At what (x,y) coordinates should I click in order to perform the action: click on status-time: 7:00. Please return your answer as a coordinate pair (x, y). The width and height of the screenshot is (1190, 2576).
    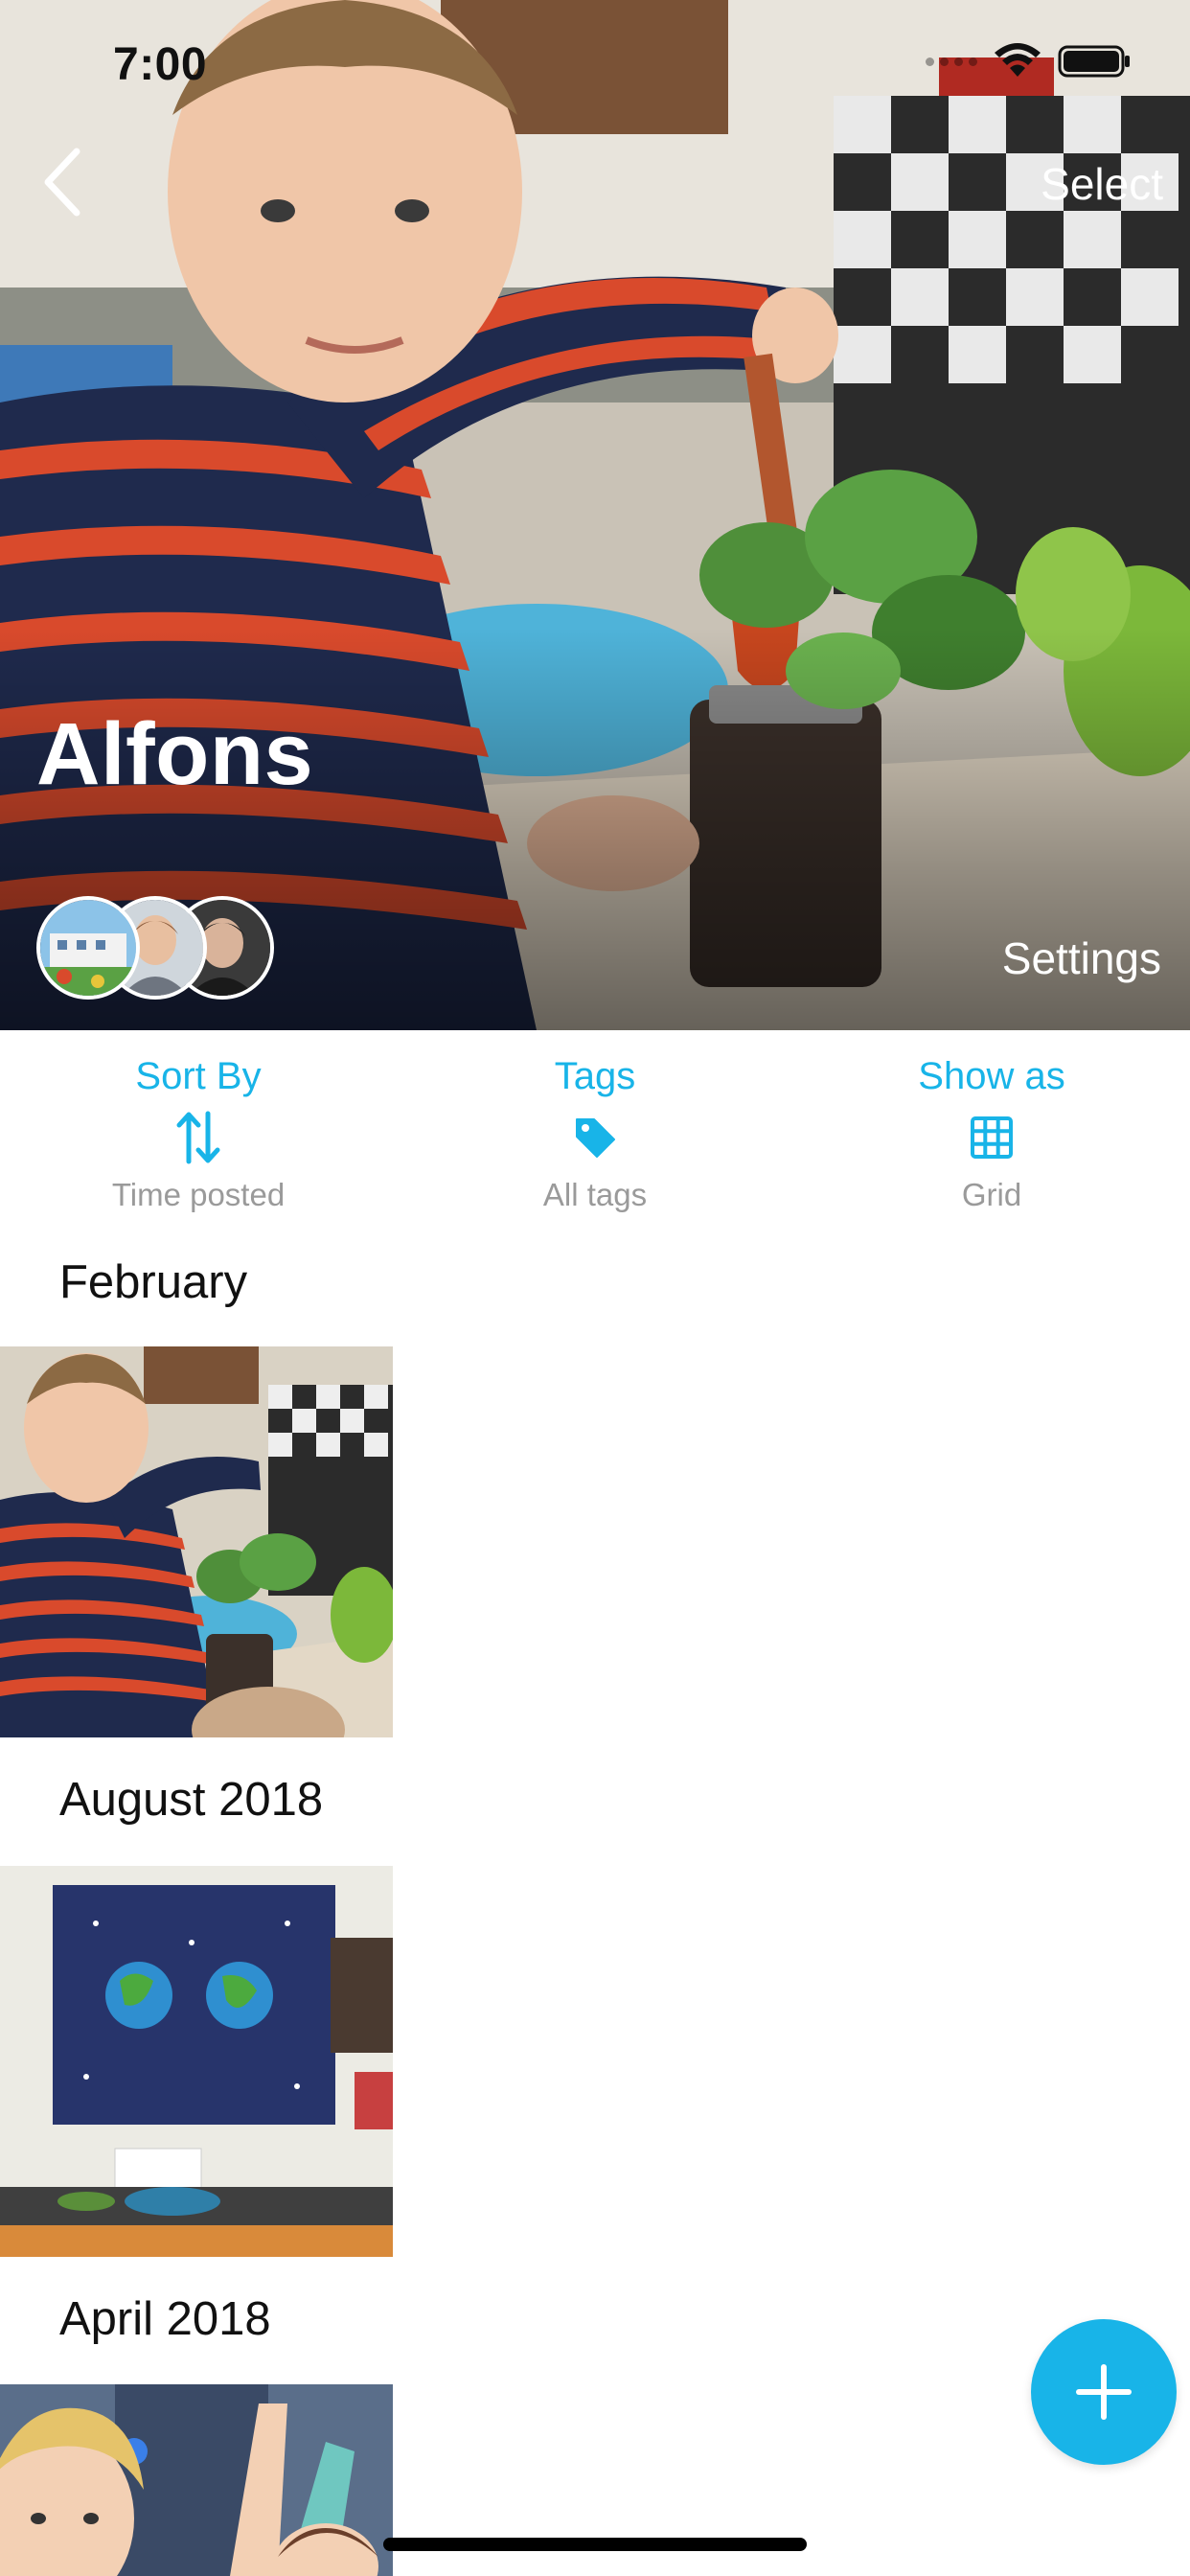
    Looking at the image, I should click on (160, 64).